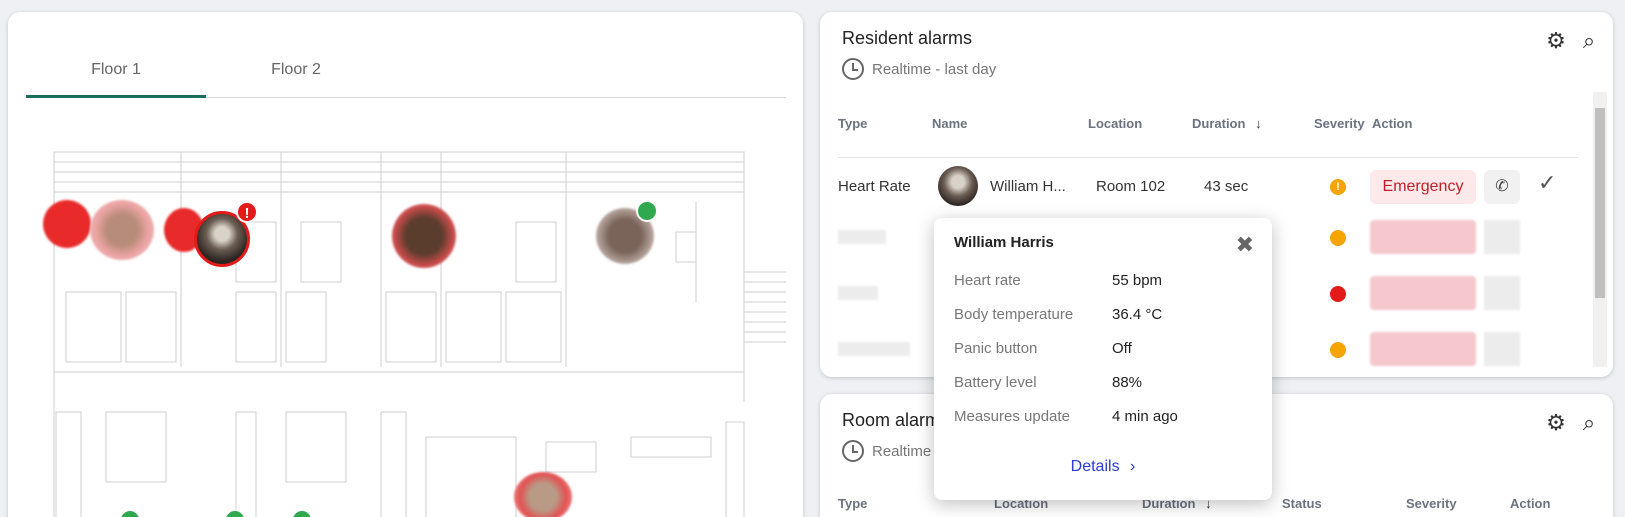  Describe the element at coordinates (1600, 203) in the screenshot. I see `scrollbar-thumb` at that location.